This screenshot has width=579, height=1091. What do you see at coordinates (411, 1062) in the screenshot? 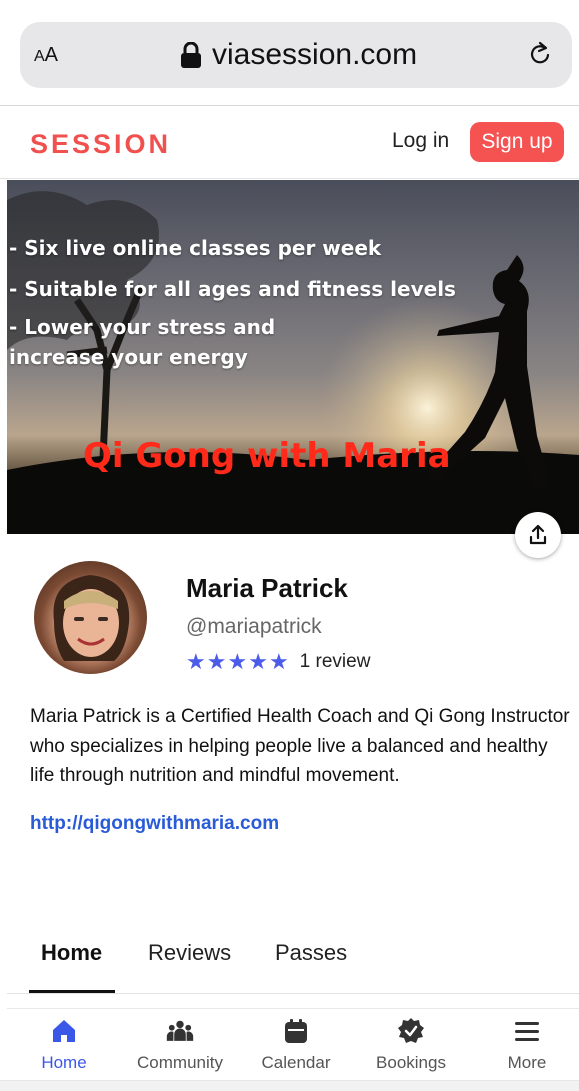
I see `nav-bookings-label: Bookings` at bounding box center [411, 1062].